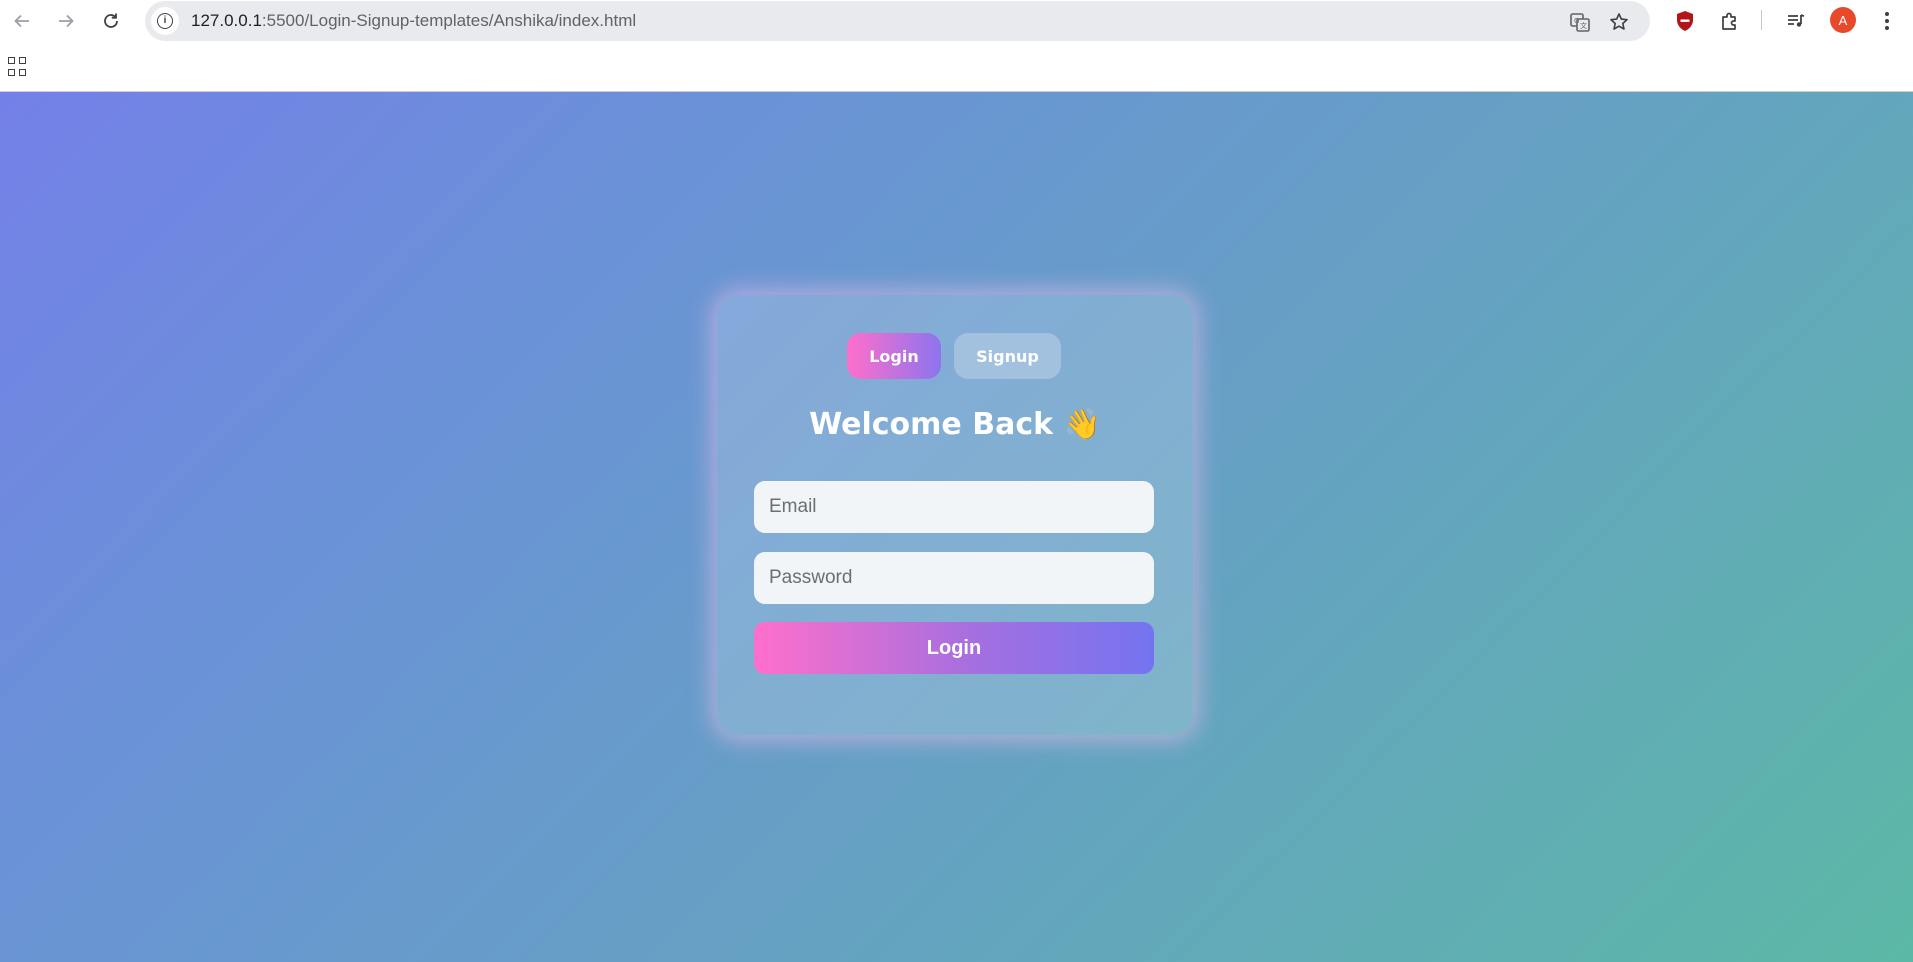  I want to click on page-title: Welcome Back 👋, so click(955, 424).